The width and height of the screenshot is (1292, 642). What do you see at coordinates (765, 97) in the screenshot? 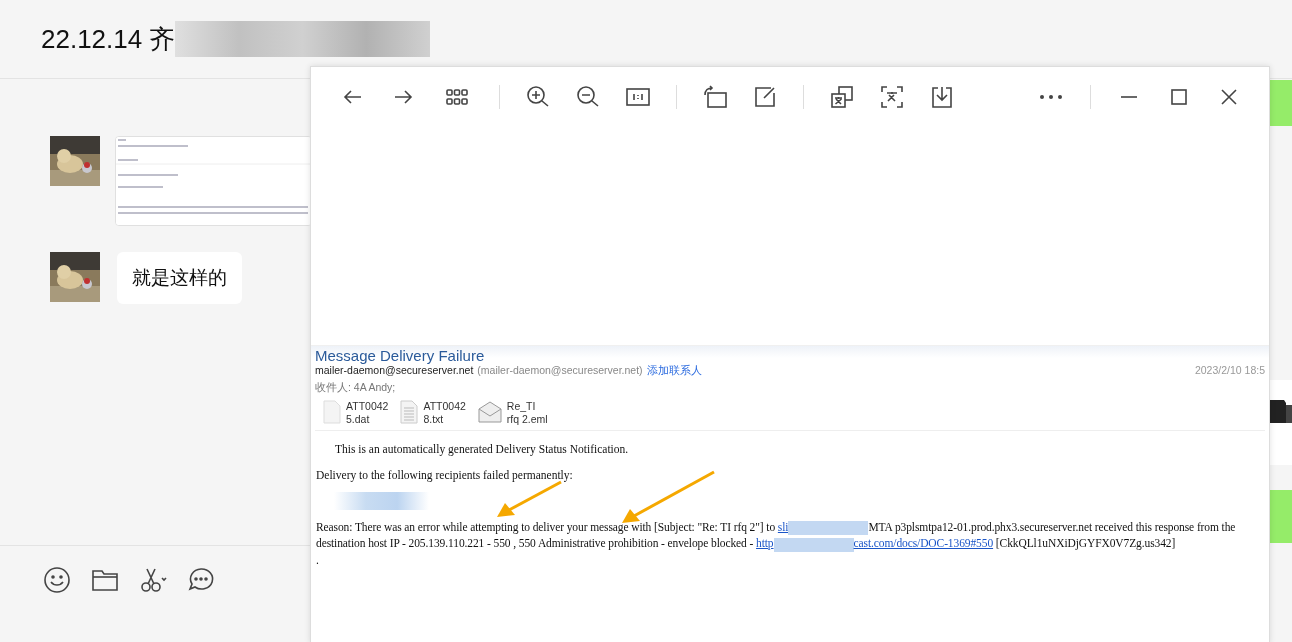
I see `edit-icon` at bounding box center [765, 97].